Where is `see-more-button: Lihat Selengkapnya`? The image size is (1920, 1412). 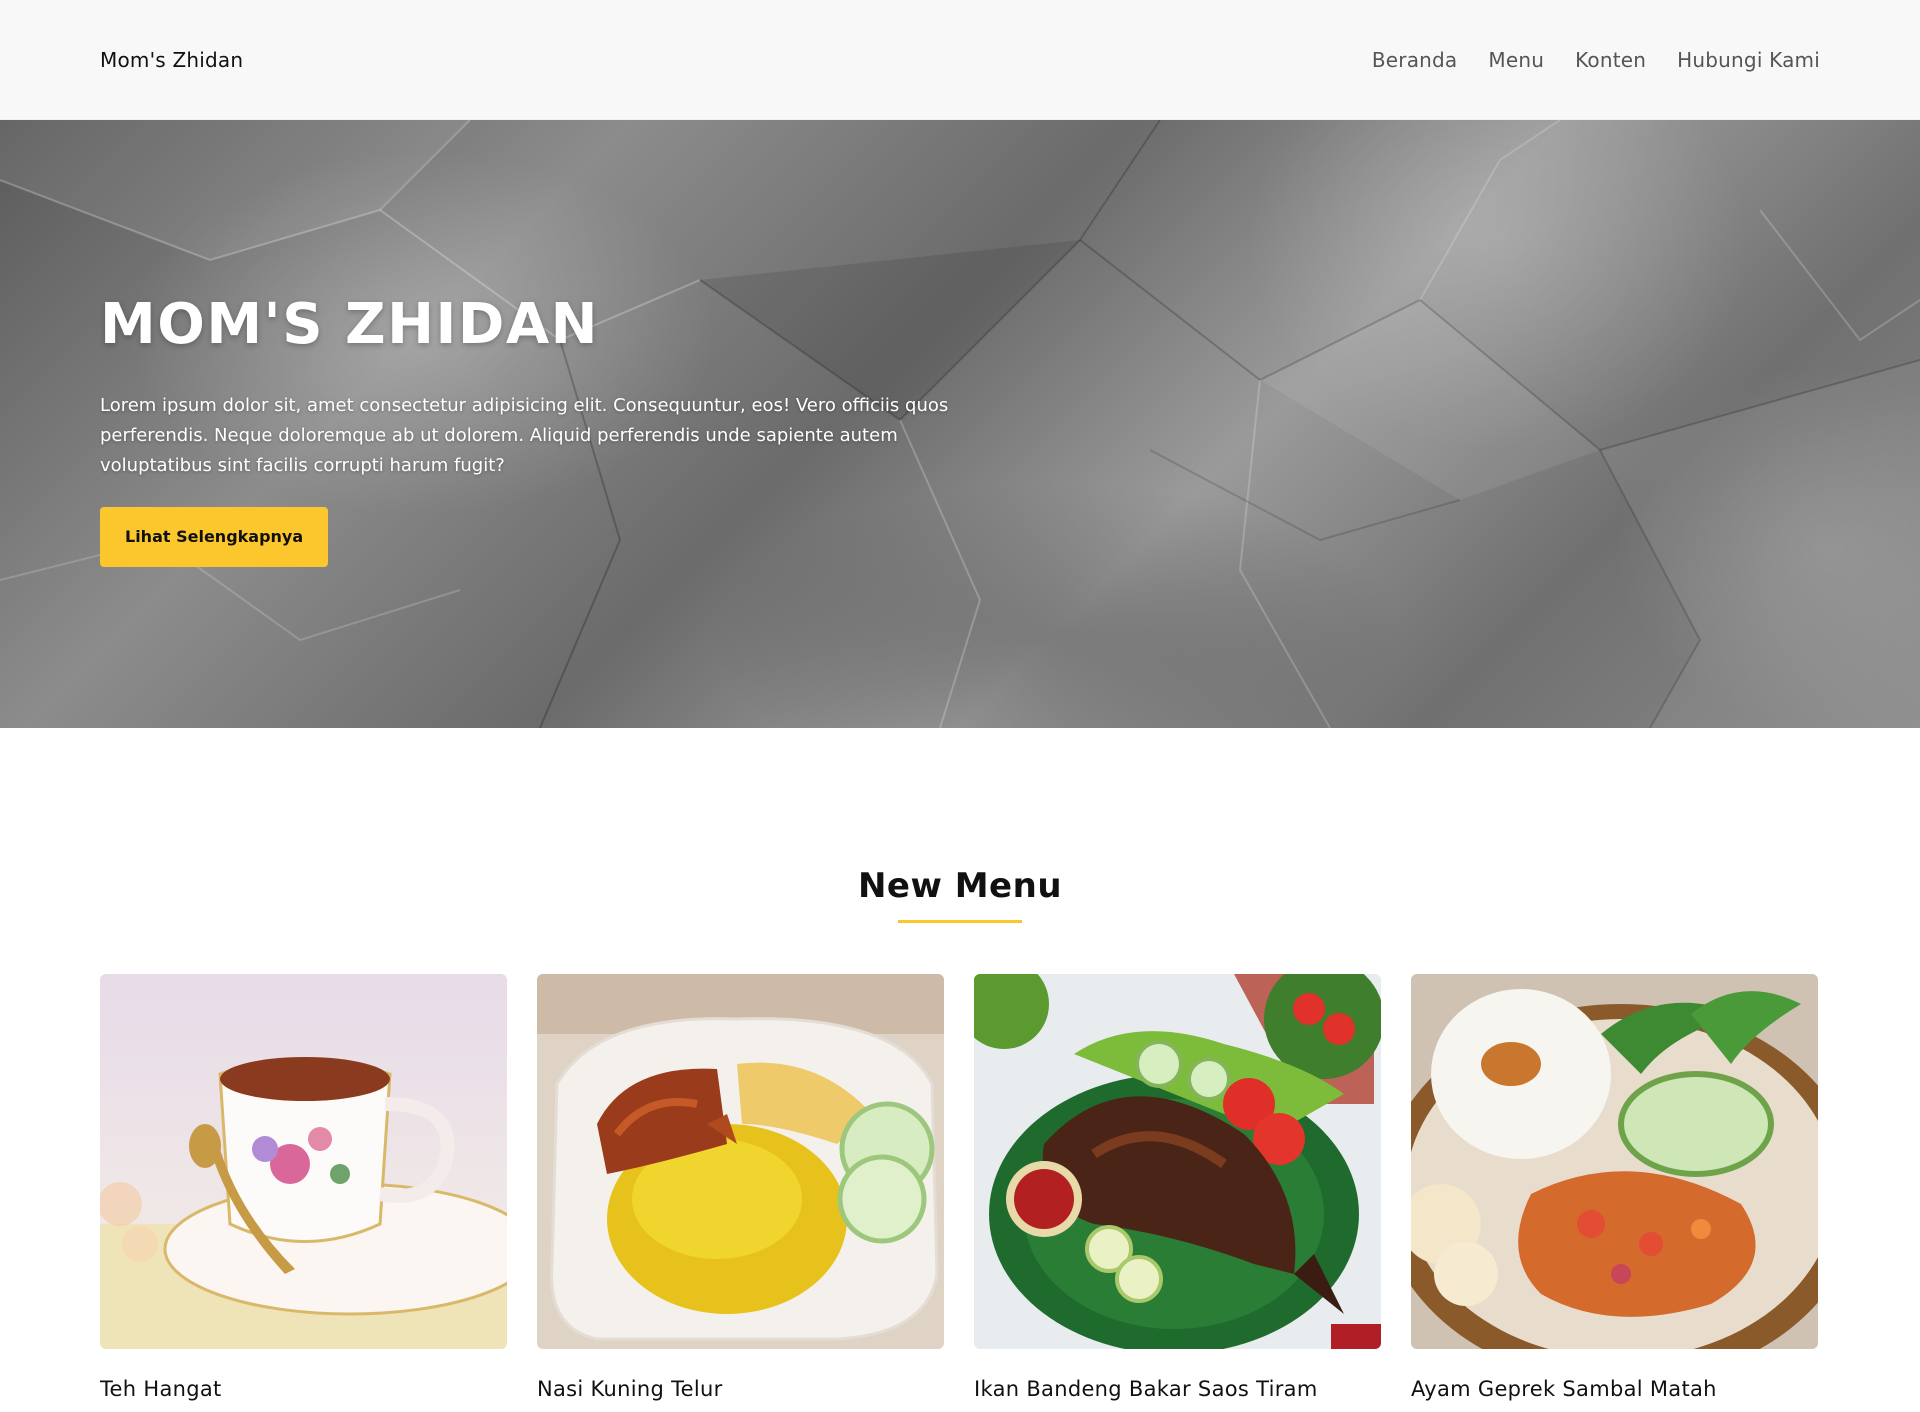 see-more-button: Lihat Selengkapnya is located at coordinates (214, 537).